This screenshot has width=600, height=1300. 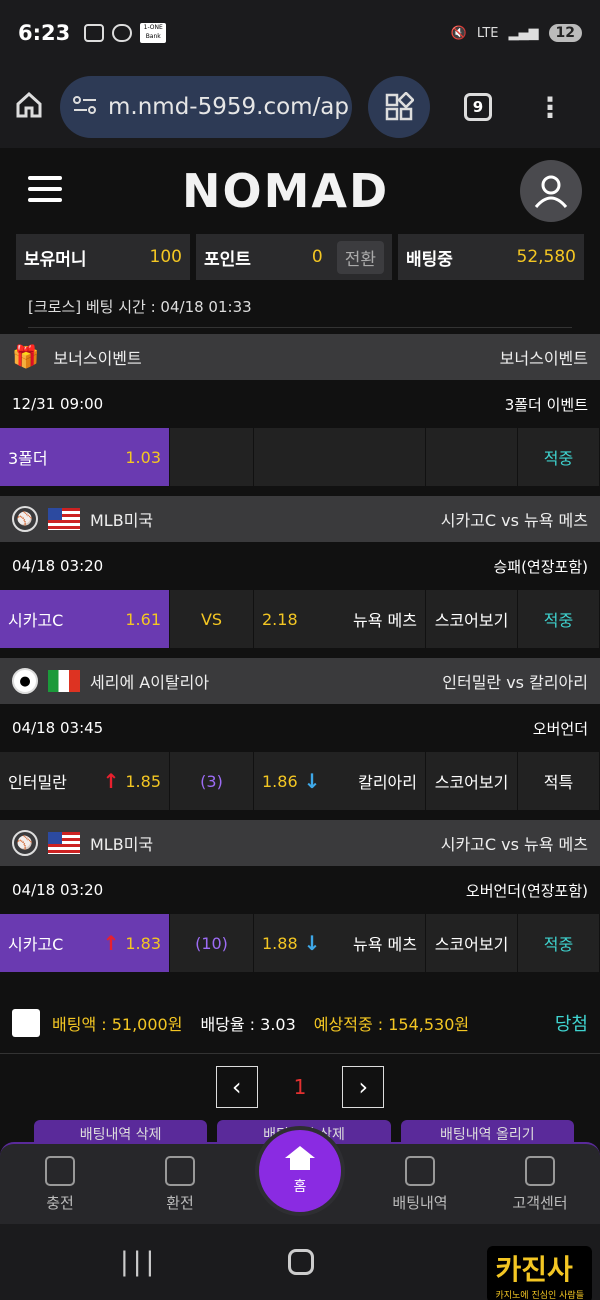 I want to click on nav-history: 배팅내역, so click(x=420, y=1184).